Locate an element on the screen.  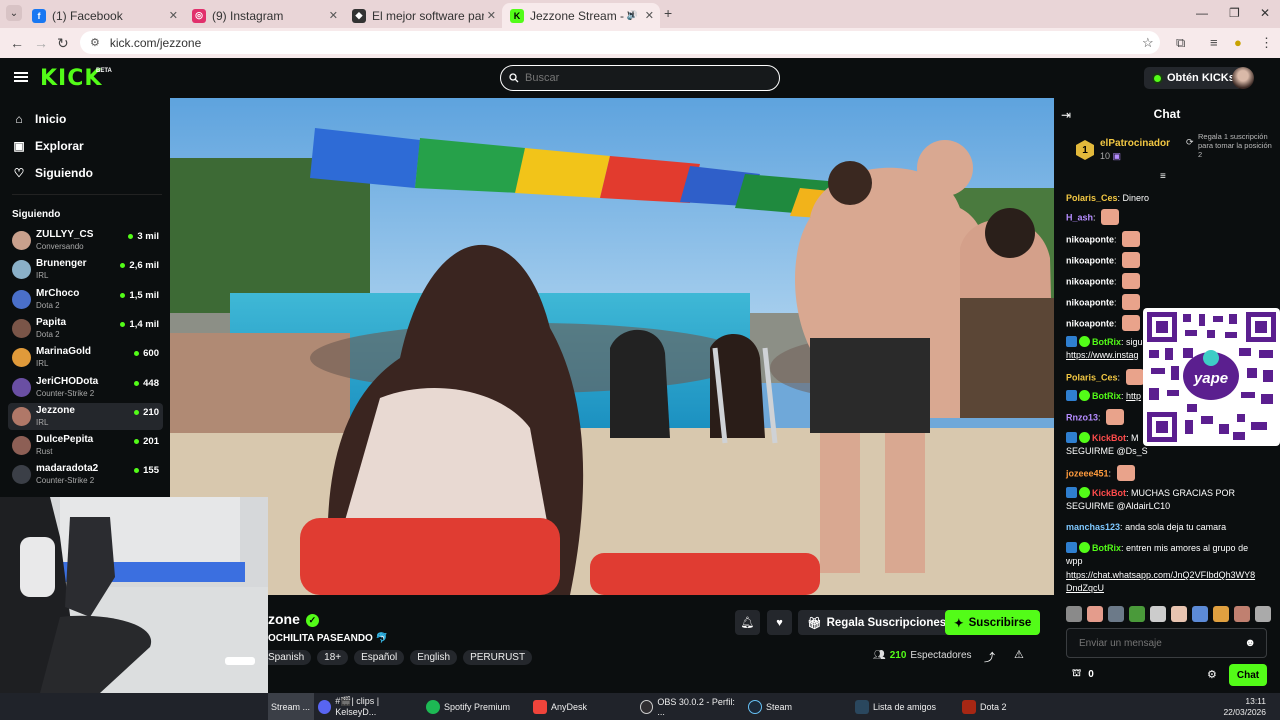
browser-toolbar: ← → ↻ ⚙ kick.com/jezzone ☆ ⧉ ≡ ● ⋮ is located at coordinates (640, 43).